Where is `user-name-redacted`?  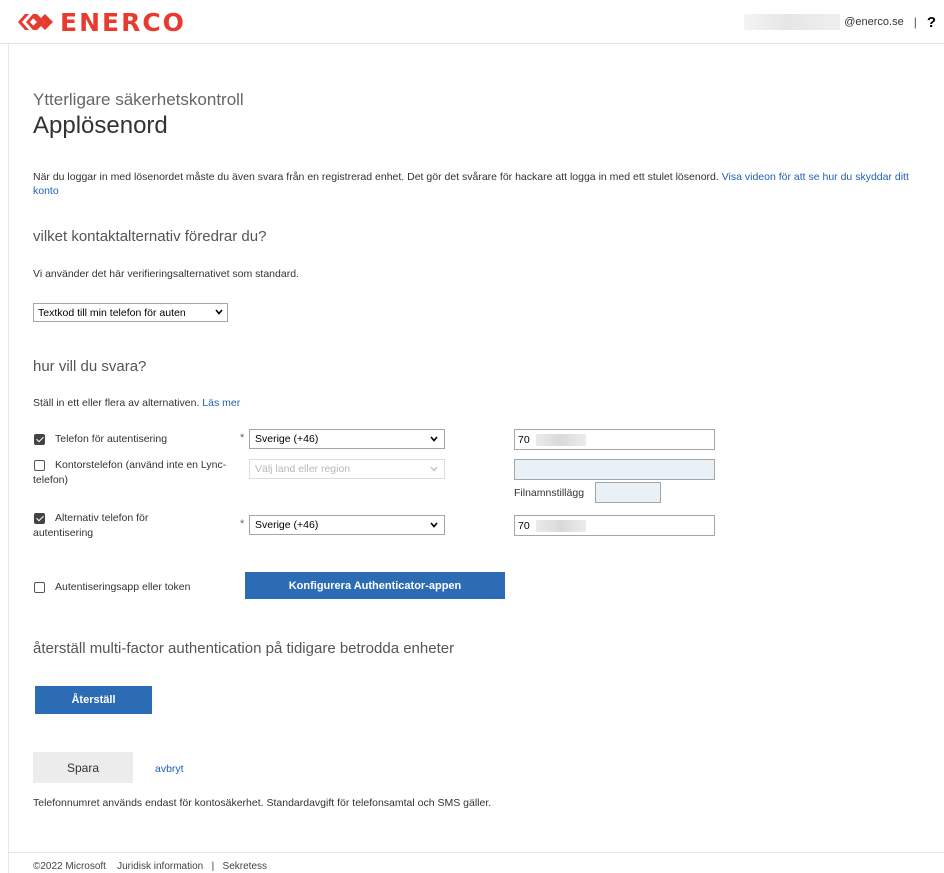
user-name-redacted is located at coordinates (792, 22).